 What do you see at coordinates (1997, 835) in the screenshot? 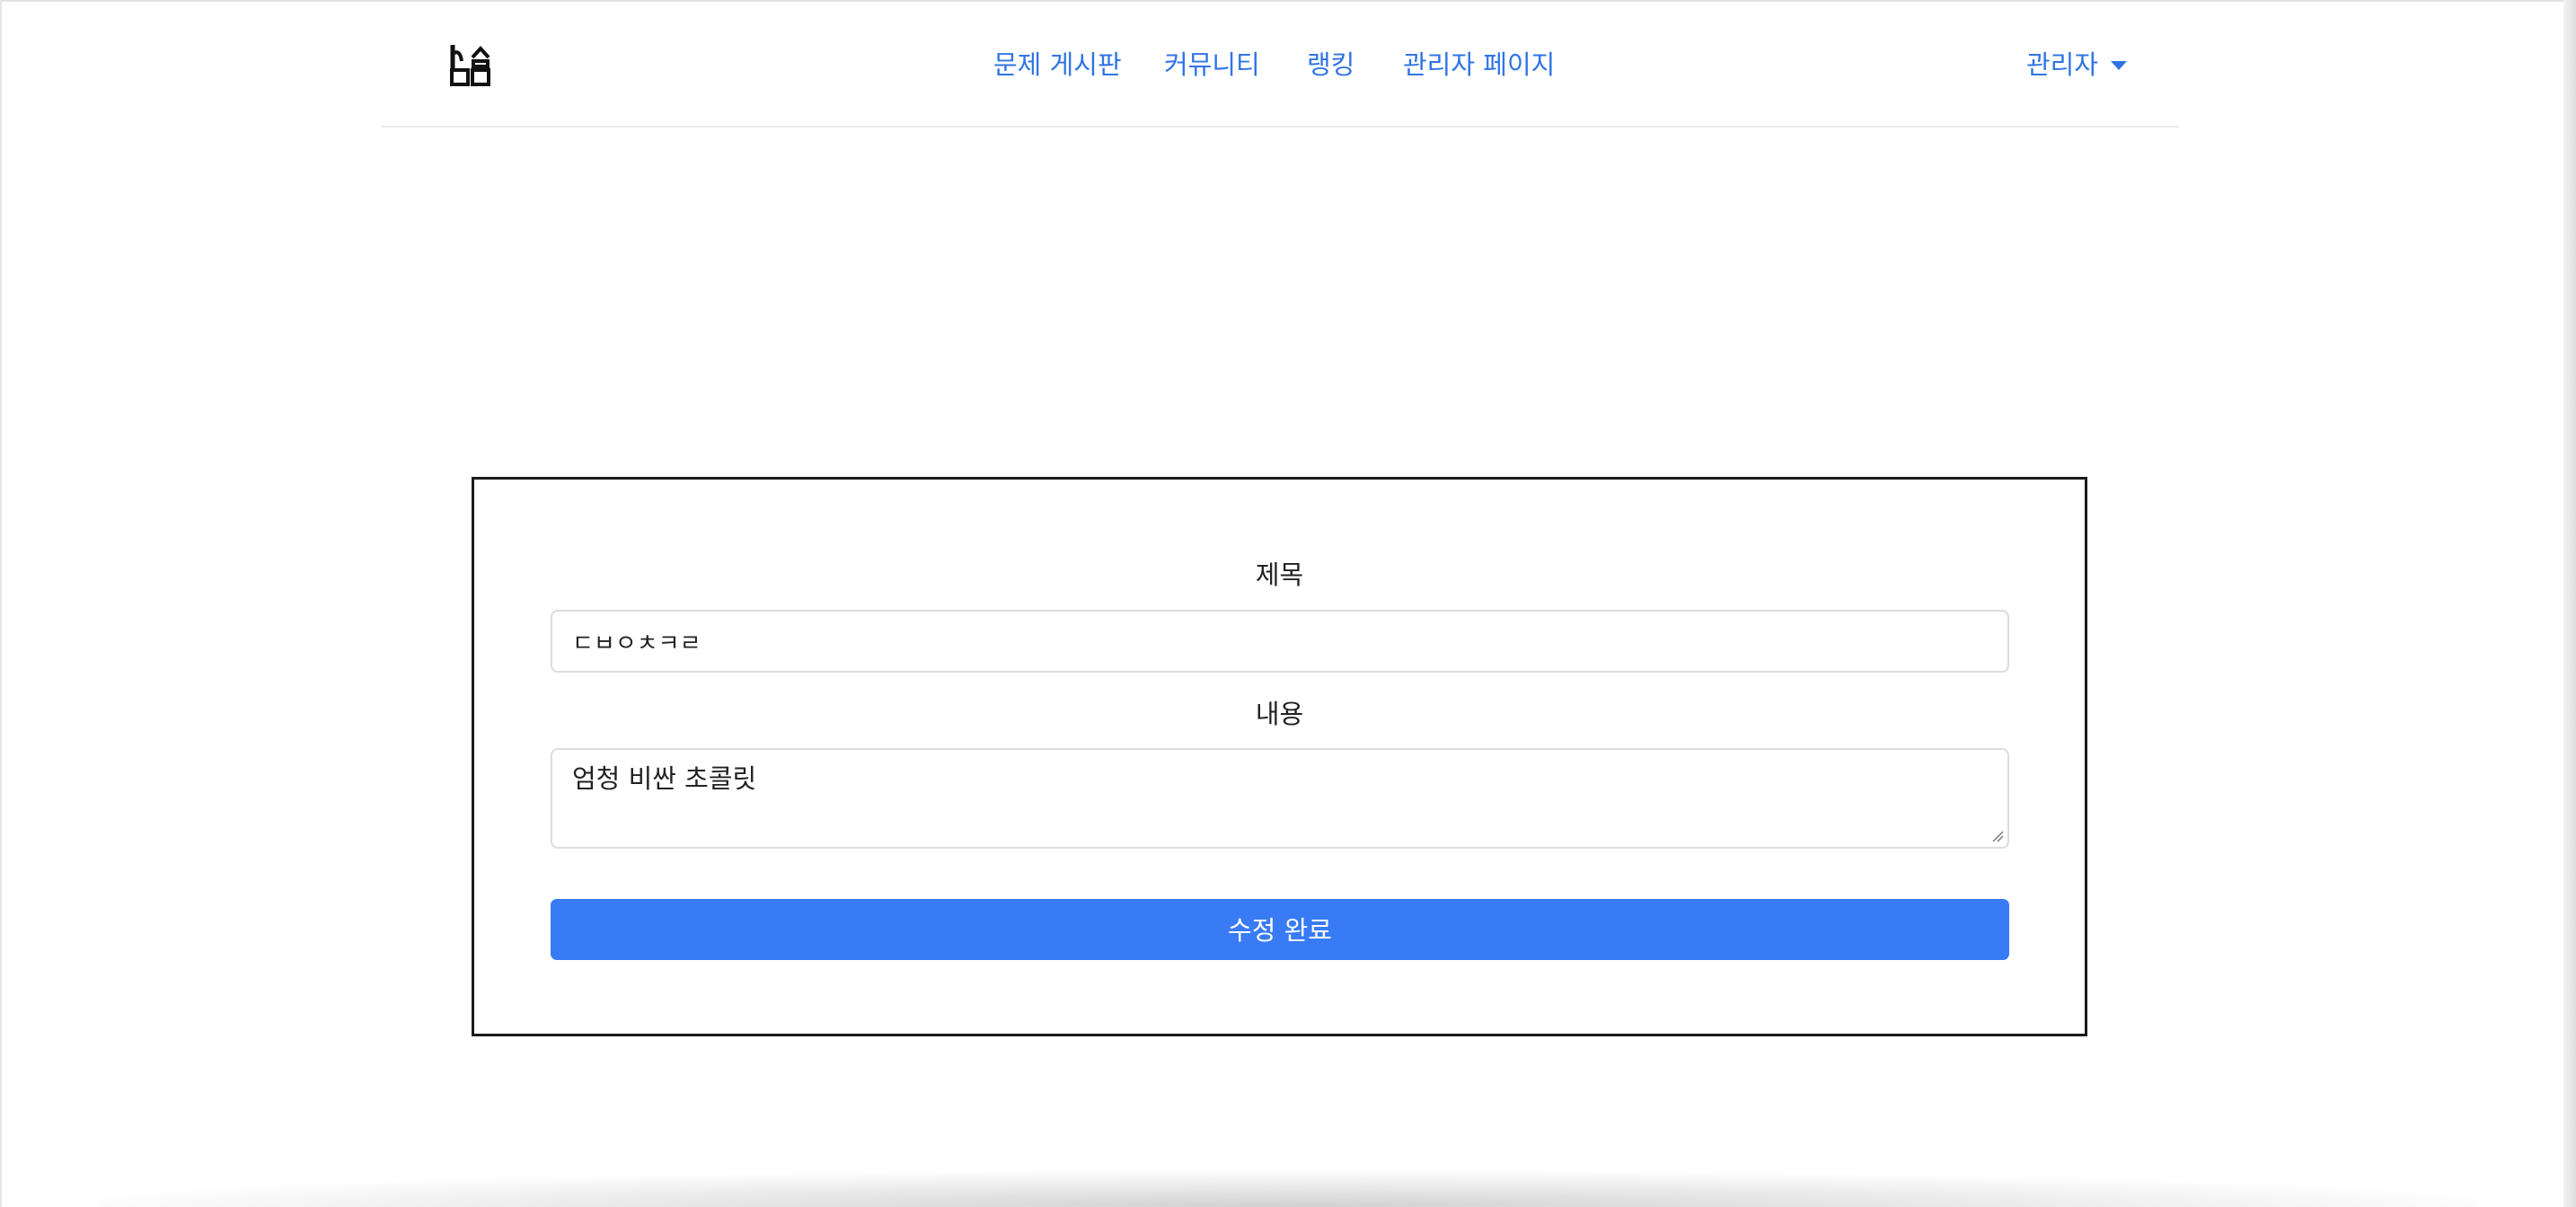
I see `resize-handle-icon` at bounding box center [1997, 835].